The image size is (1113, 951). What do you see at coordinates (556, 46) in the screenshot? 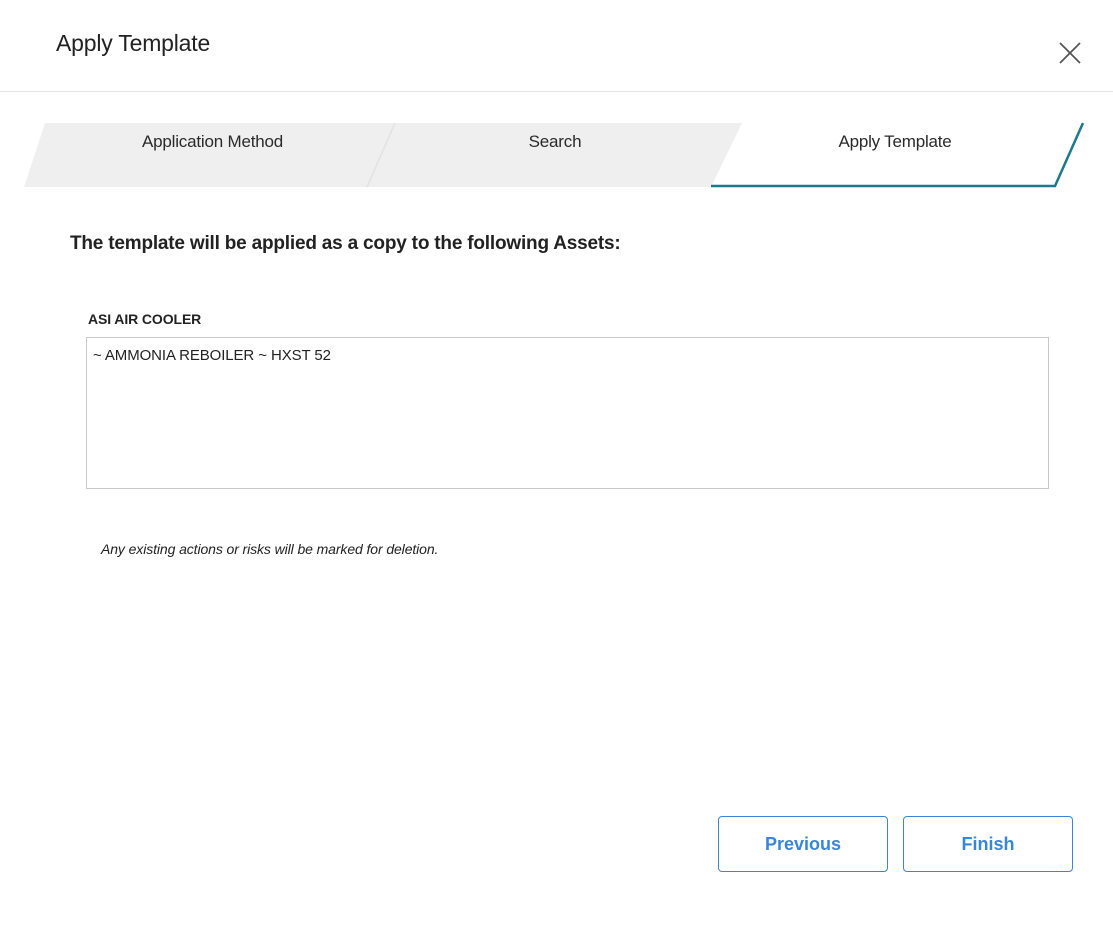
I see `dialog-header: Apply Template` at bounding box center [556, 46].